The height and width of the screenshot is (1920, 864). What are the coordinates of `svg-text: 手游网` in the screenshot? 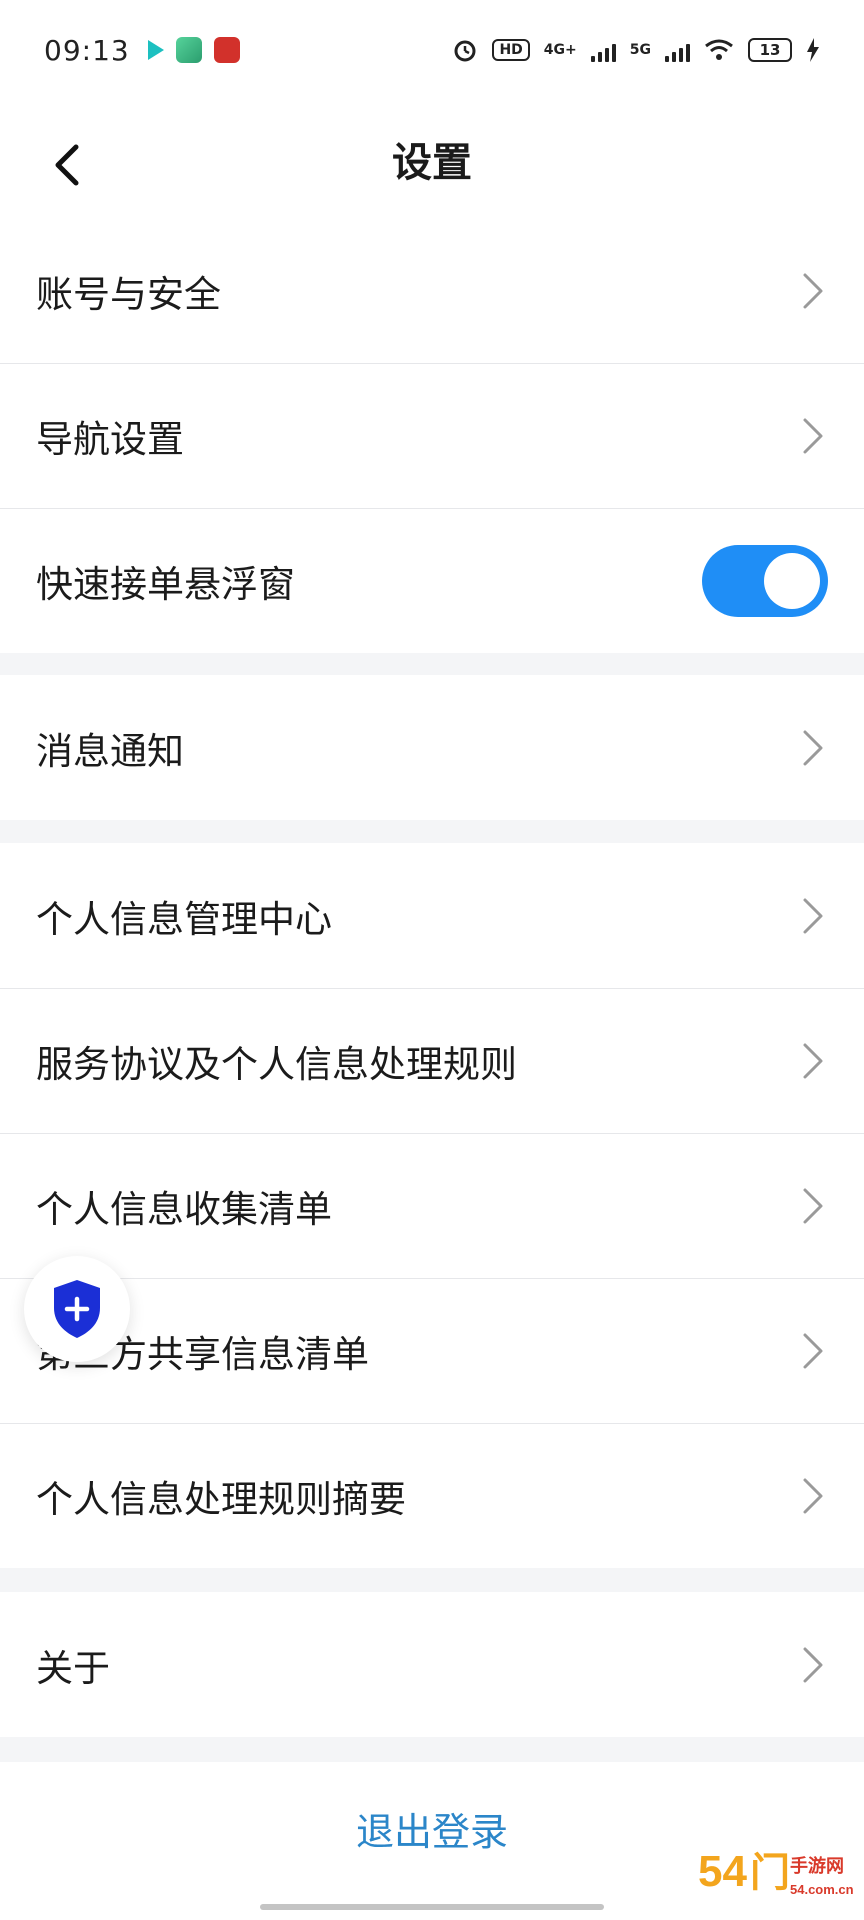 It's located at (817, 1866).